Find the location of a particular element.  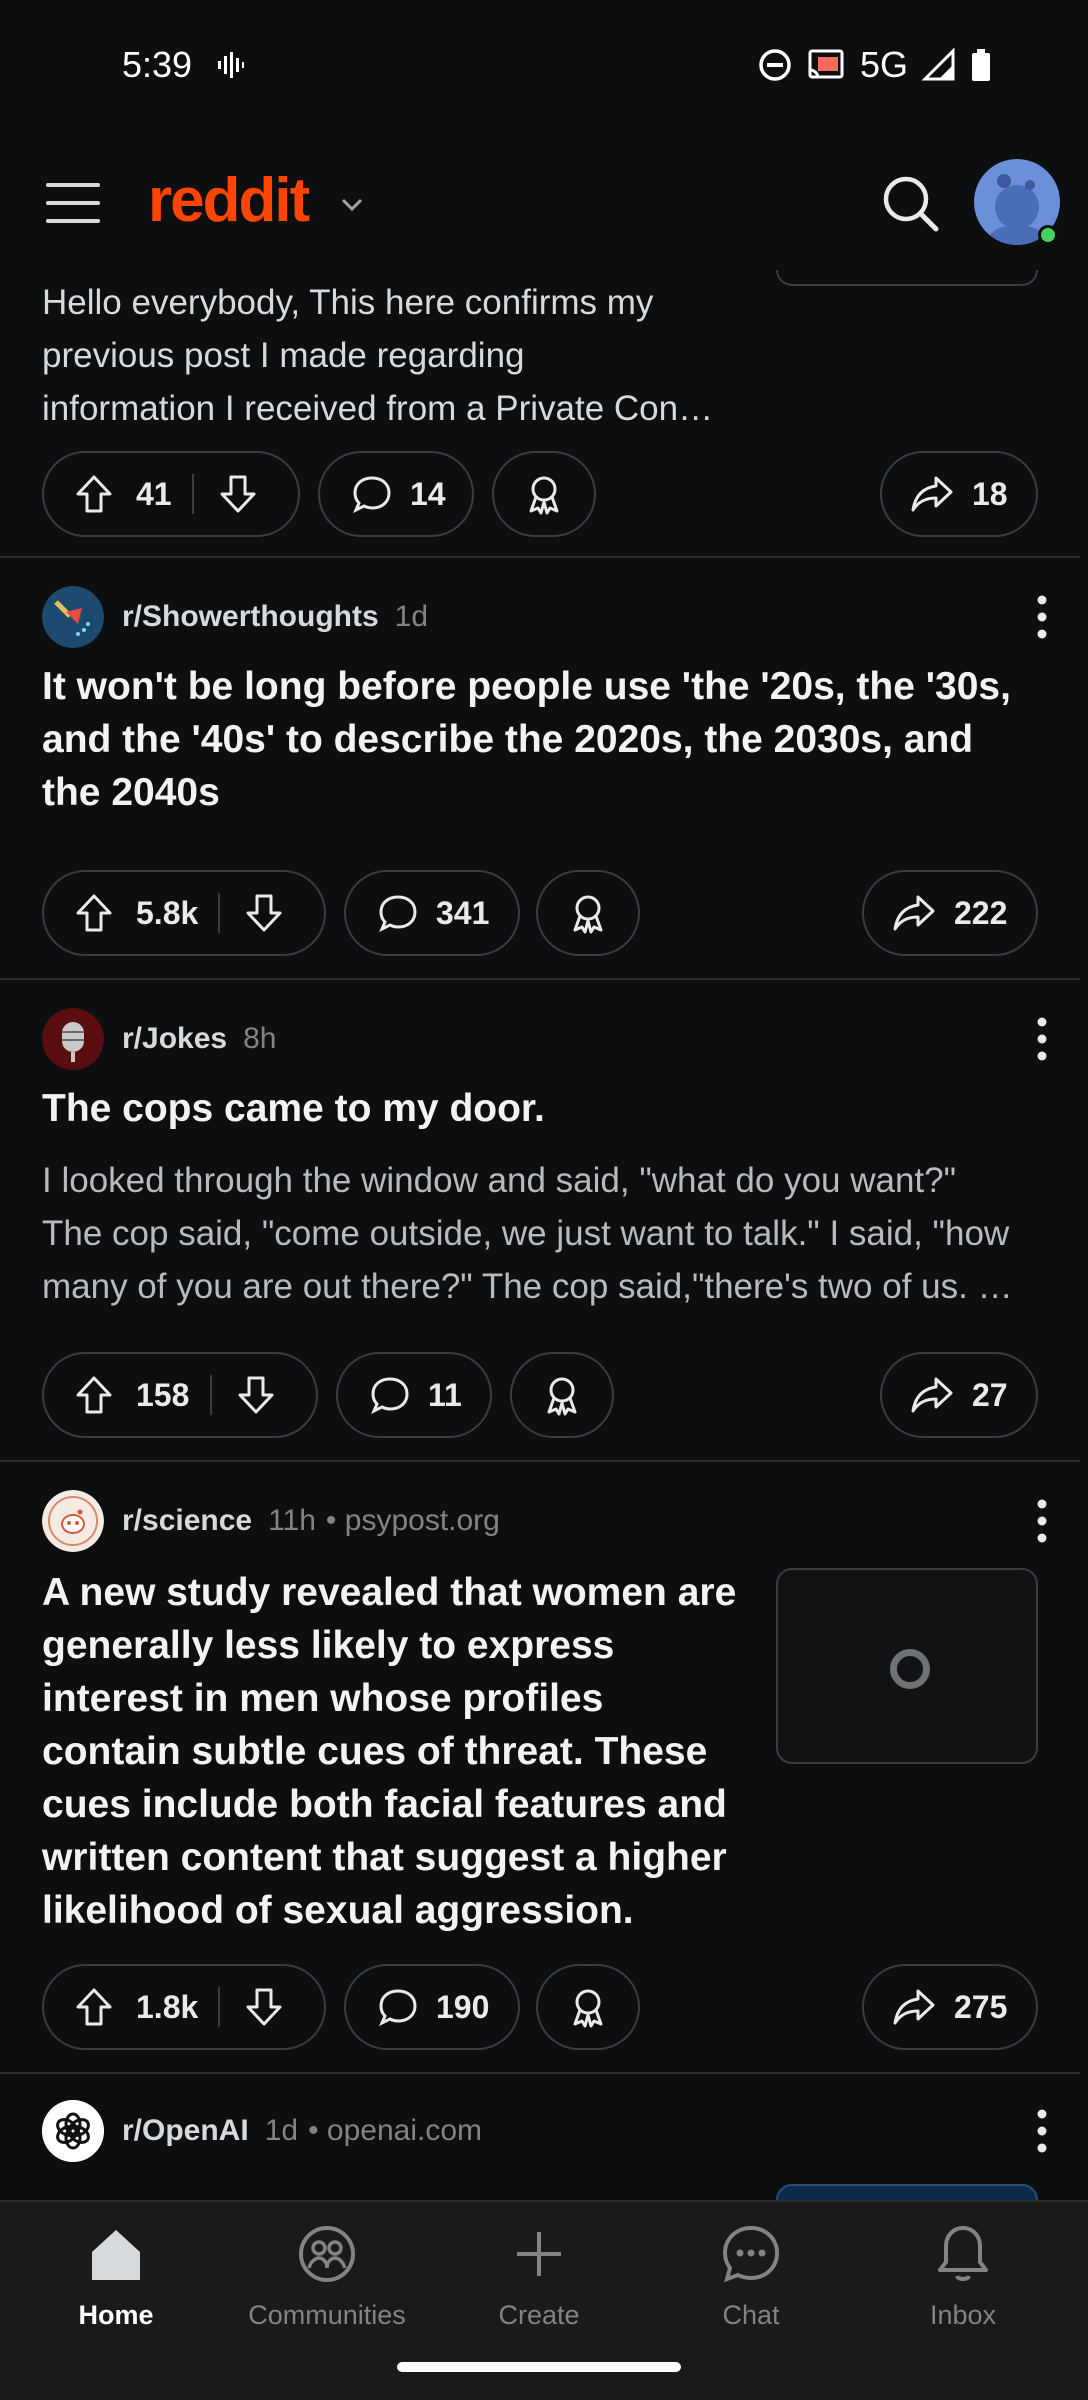

signal-icon is located at coordinates (938, 64).